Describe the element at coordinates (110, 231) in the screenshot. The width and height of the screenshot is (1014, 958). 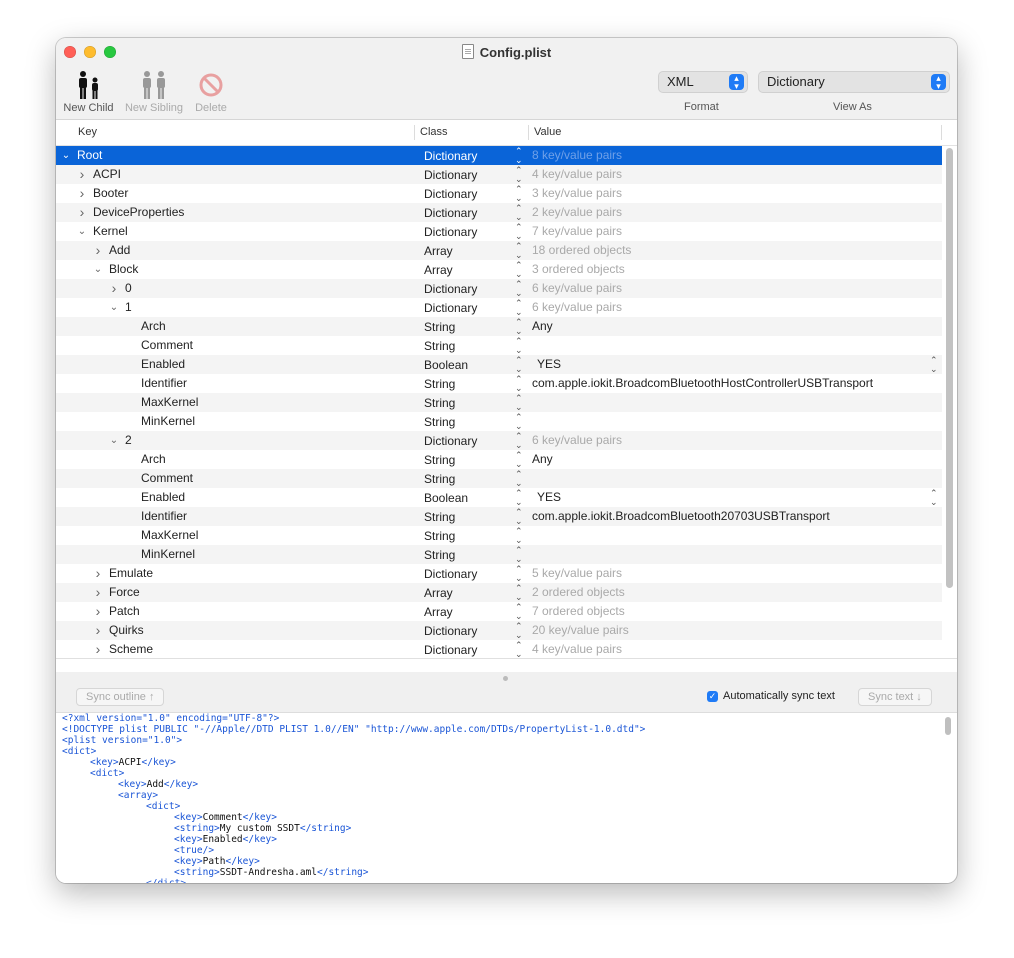
I see `row-key: Kernel` at that location.